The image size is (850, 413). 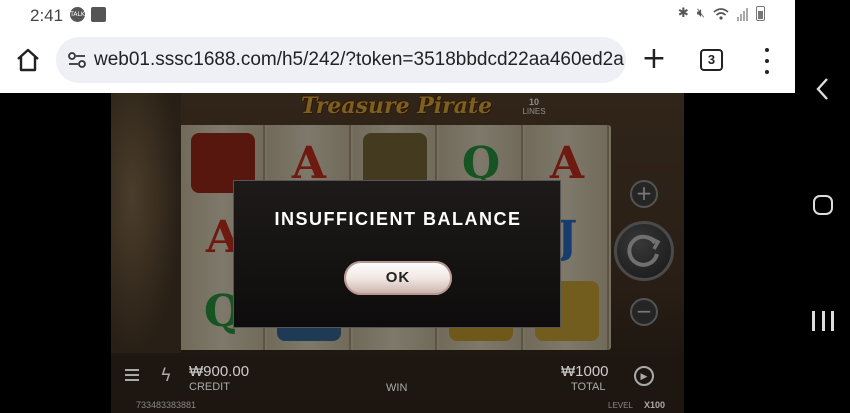 I want to click on dialog-message: INSUFFICIENT BALANCE, so click(x=398, y=219).